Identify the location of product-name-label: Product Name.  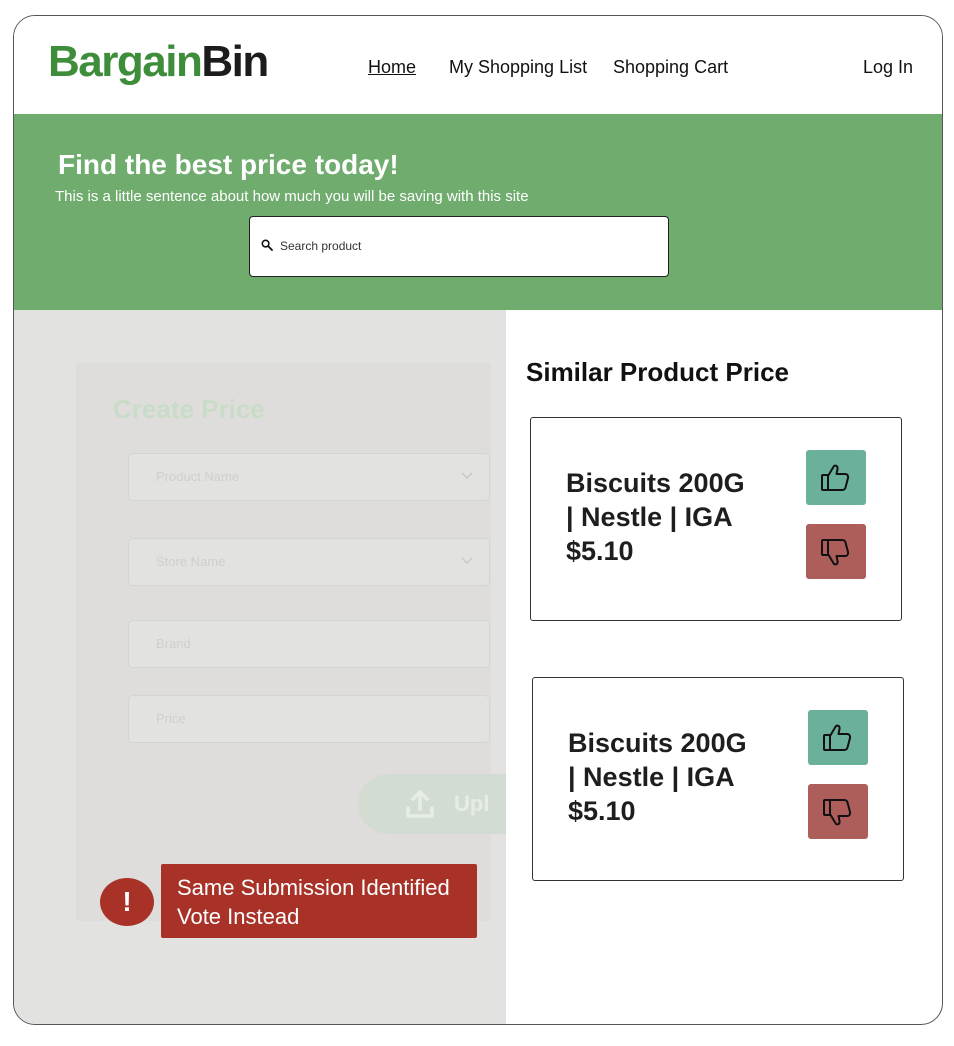
(198, 476).